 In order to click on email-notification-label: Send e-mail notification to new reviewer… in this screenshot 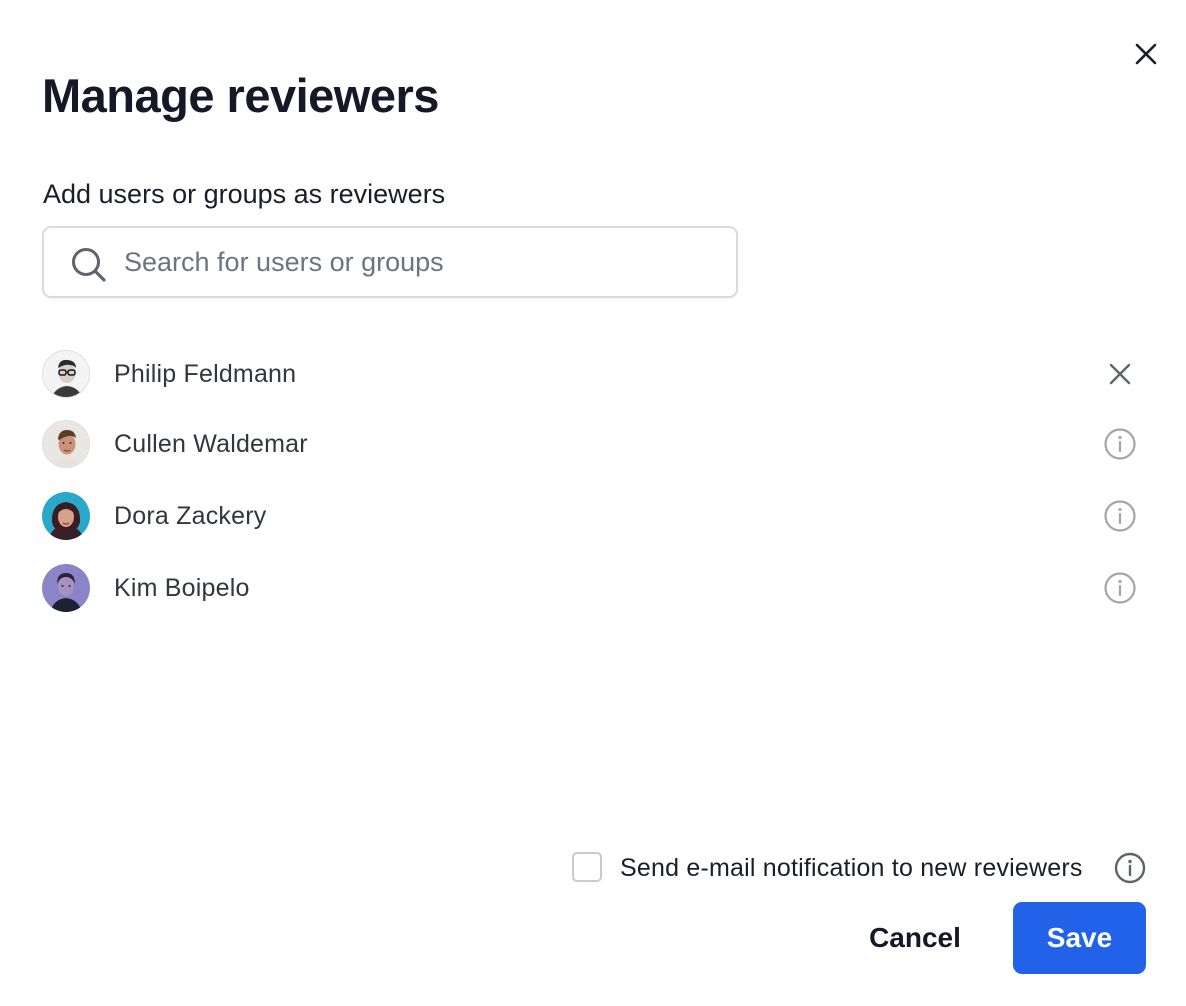, I will do `click(851, 868)`.